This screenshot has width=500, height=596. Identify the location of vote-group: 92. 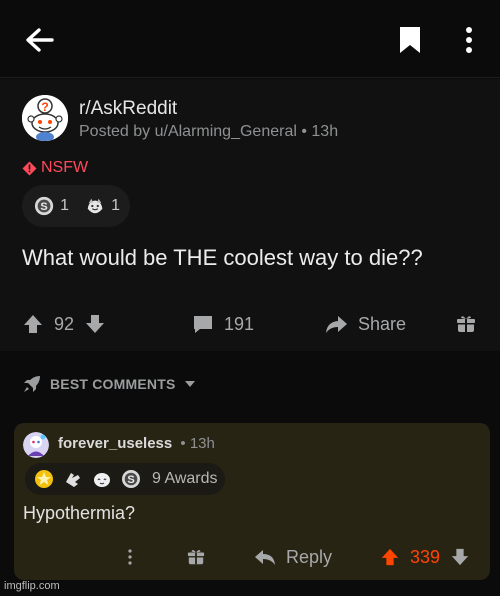
(64, 324).